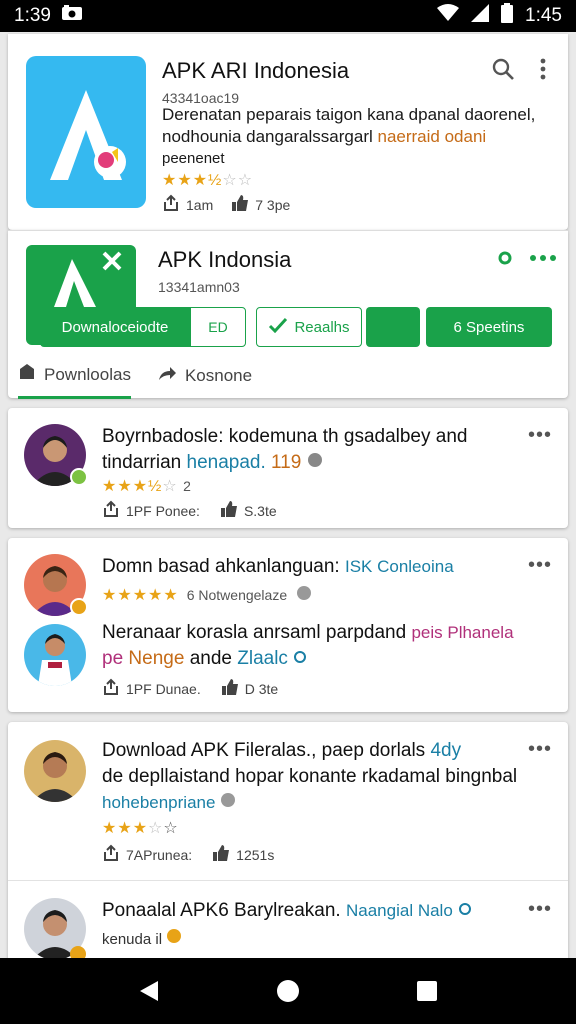 The image size is (576, 1024). What do you see at coordinates (308, 659) in the screenshot?
I see `review-line: pe Nenge ande Zlaalc` at bounding box center [308, 659].